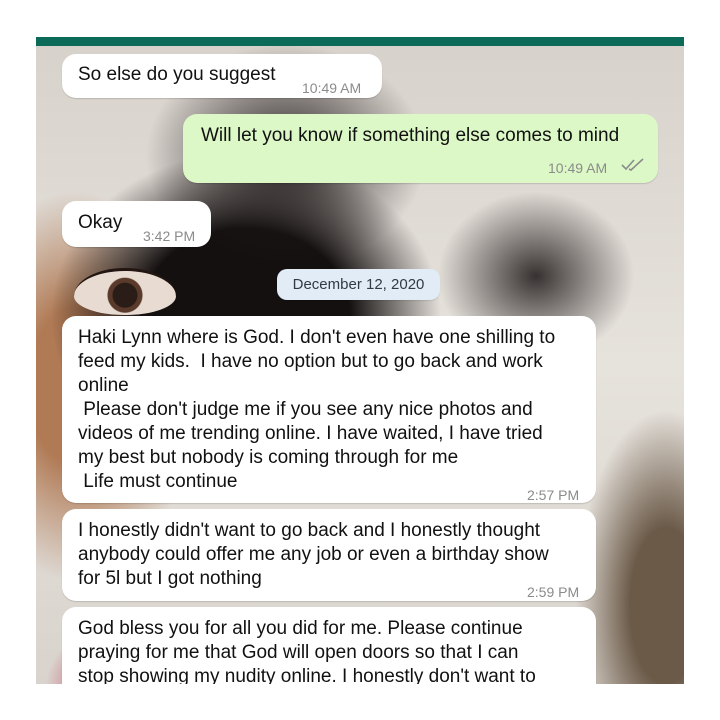 This screenshot has height=720, width=720. What do you see at coordinates (360, 41) in the screenshot?
I see `chat-header-bar` at bounding box center [360, 41].